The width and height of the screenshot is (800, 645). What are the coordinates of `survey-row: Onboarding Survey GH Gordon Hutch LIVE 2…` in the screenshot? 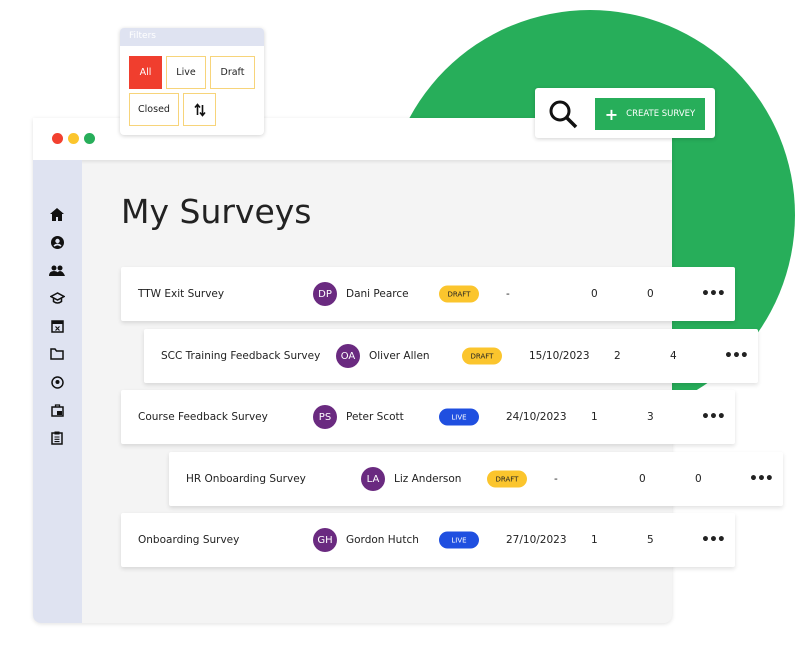 It's located at (428, 540).